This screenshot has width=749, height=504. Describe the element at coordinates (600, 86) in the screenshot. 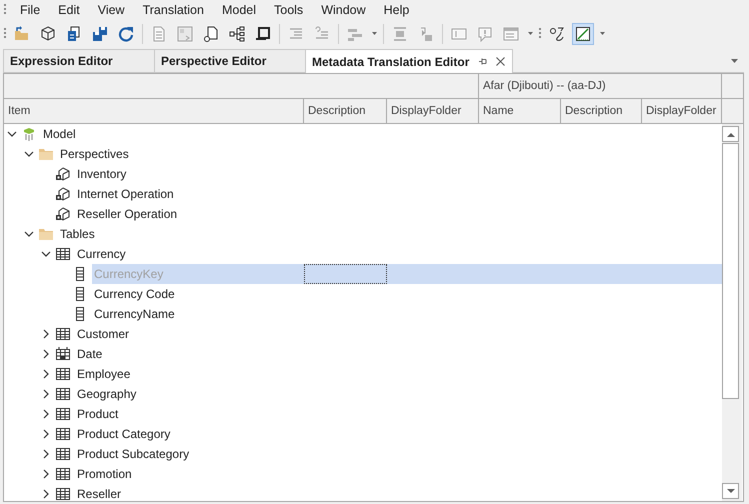

I see `language-header: Afar (Djibouti) -- (aa-DJ)` at that location.